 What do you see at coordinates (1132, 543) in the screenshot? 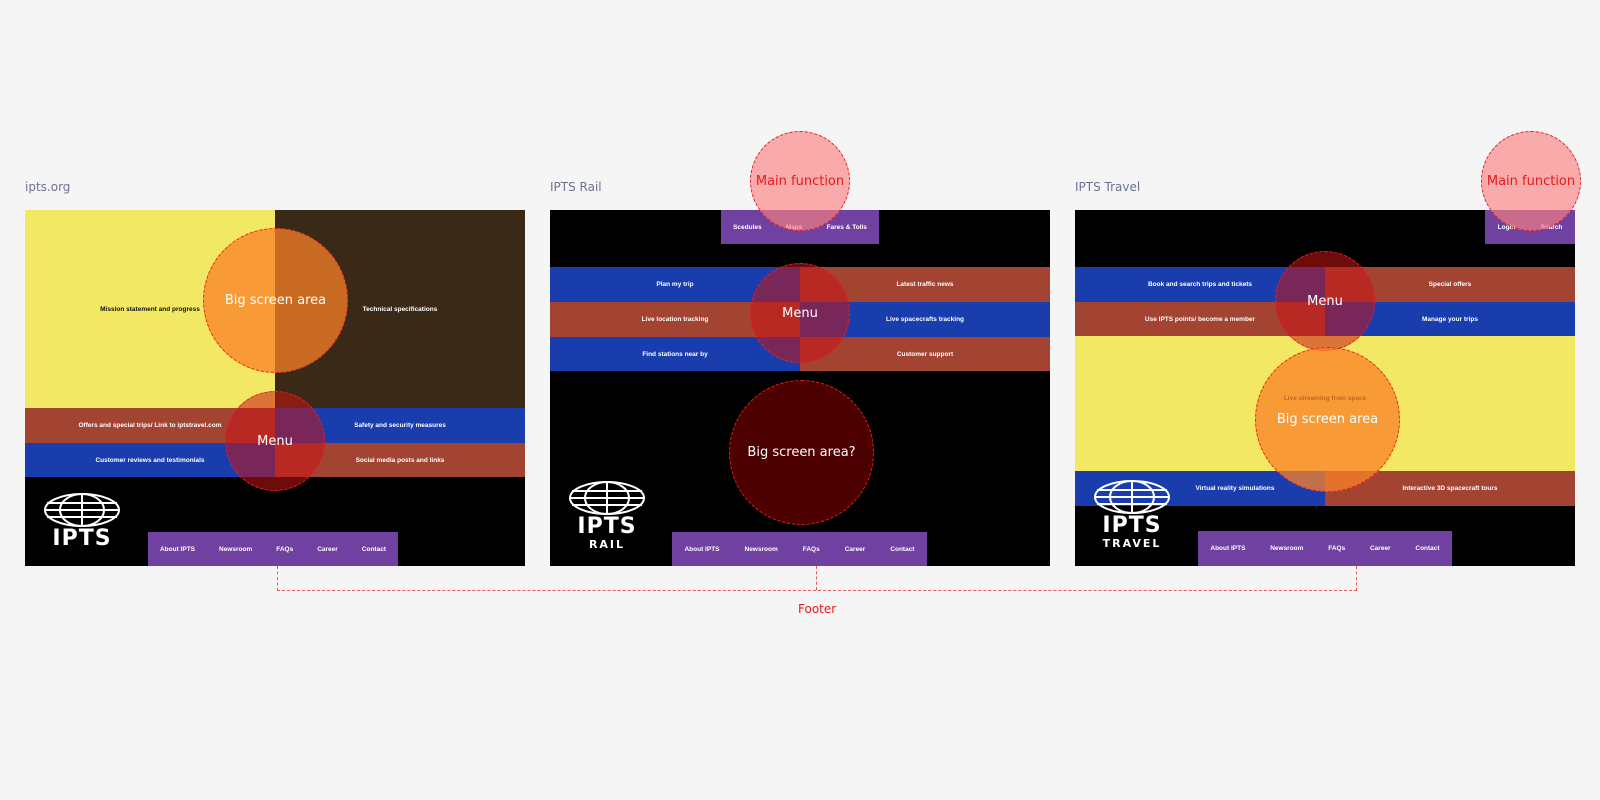
I see `logo-subtext: TRAVEL` at bounding box center [1132, 543].